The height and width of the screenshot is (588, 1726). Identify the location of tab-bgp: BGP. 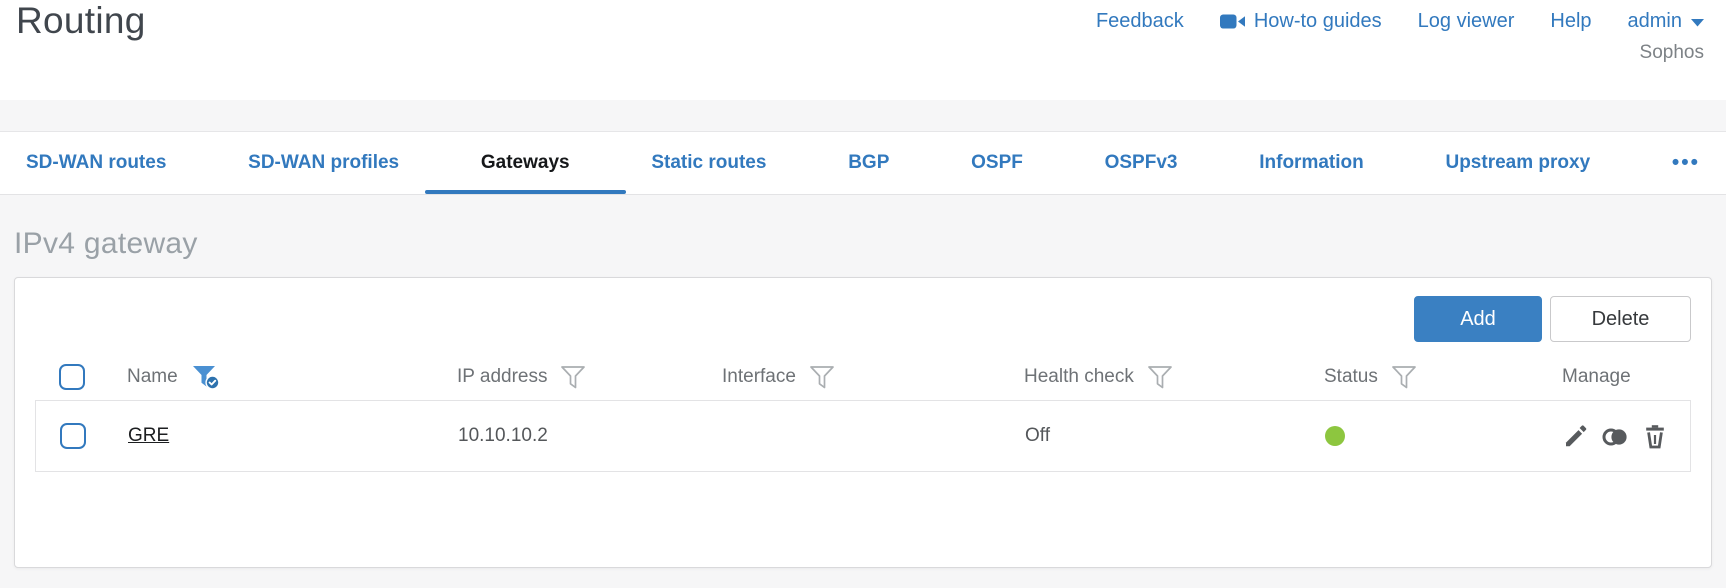
(868, 163).